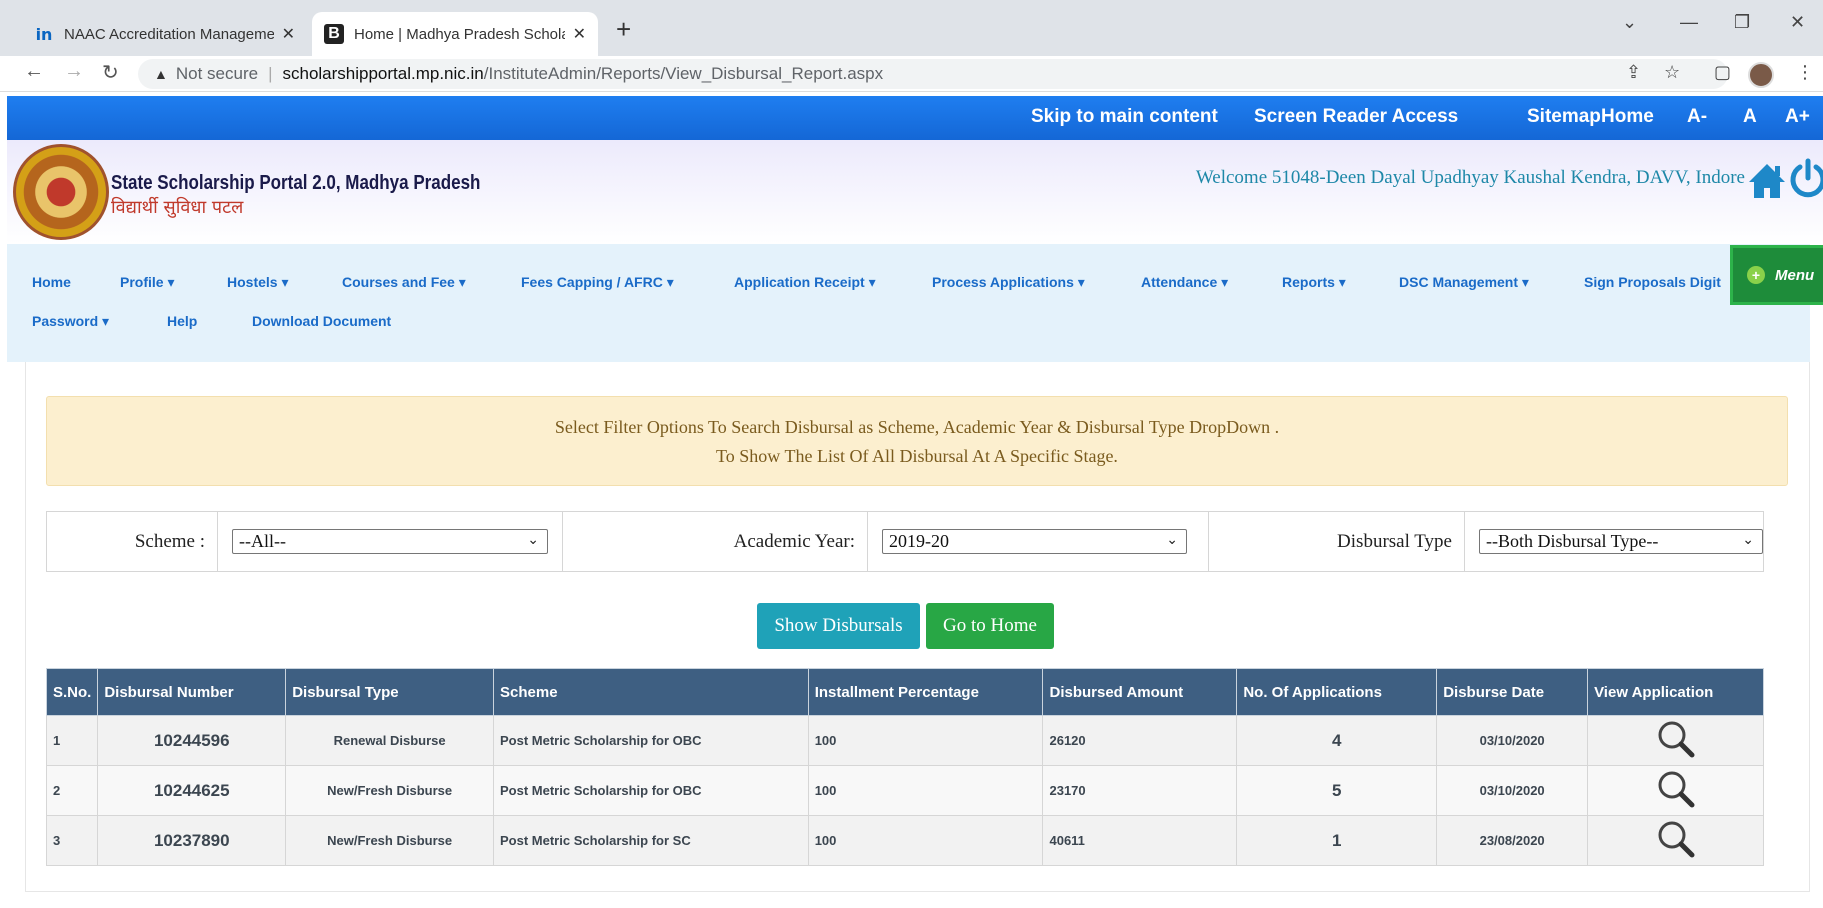 The height and width of the screenshot is (908, 1823). What do you see at coordinates (1627, 117) in the screenshot?
I see `home-top-link: Home` at bounding box center [1627, 117].